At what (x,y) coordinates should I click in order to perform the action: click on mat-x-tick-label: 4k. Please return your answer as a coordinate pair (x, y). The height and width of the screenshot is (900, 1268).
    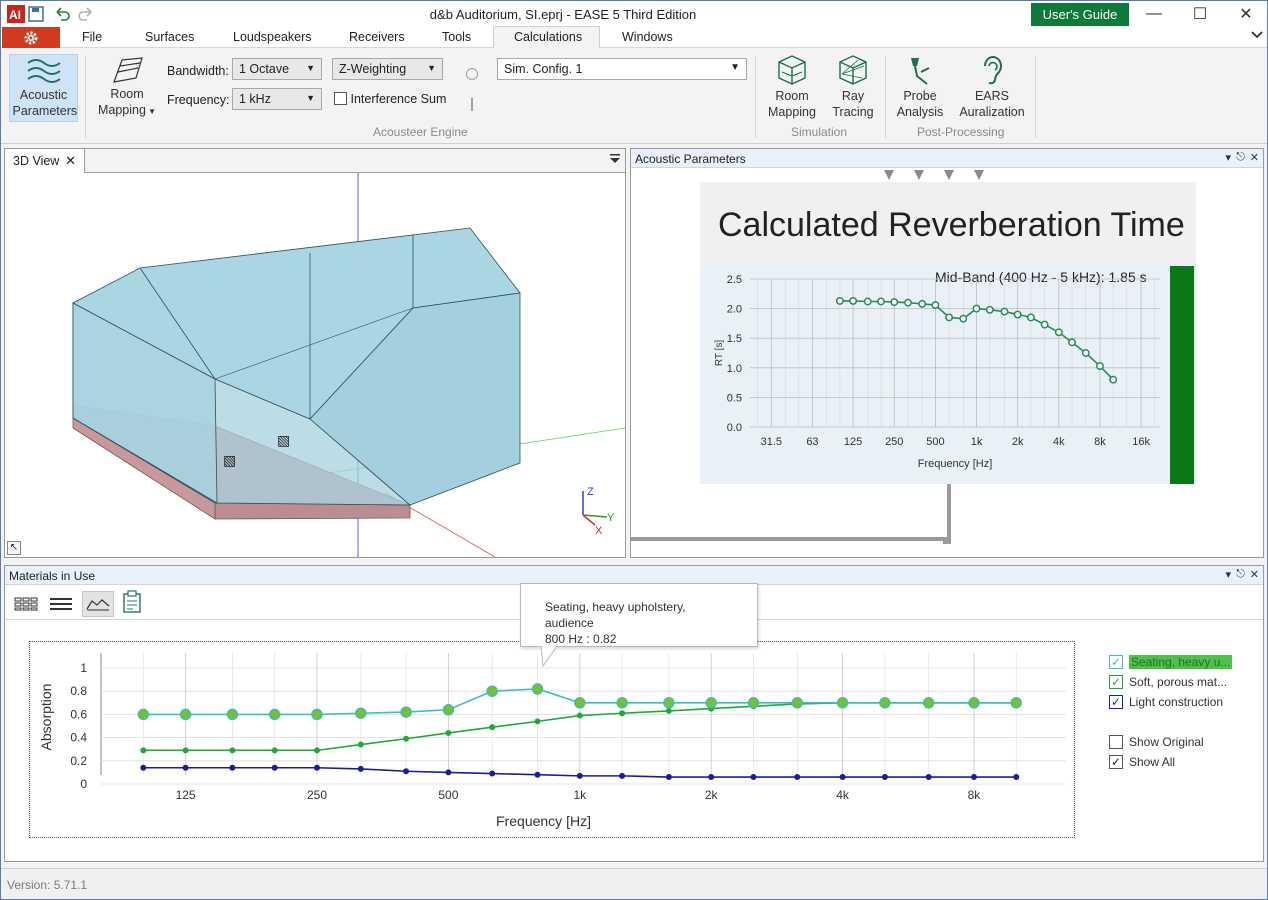
    Looking at the image, I should click on (843, 795).